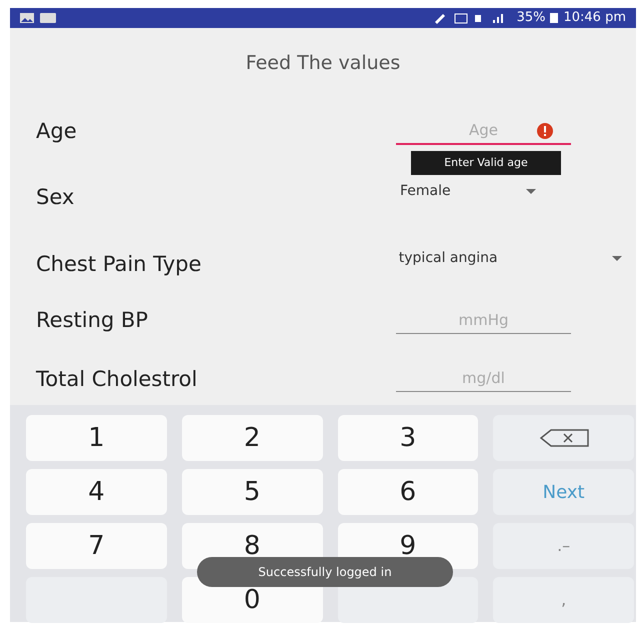 The width and height of the screenshot is (640, 632). Describe the element at coordinates (96, 492) in the screenshot. I see `digit-key: 4` at that location.